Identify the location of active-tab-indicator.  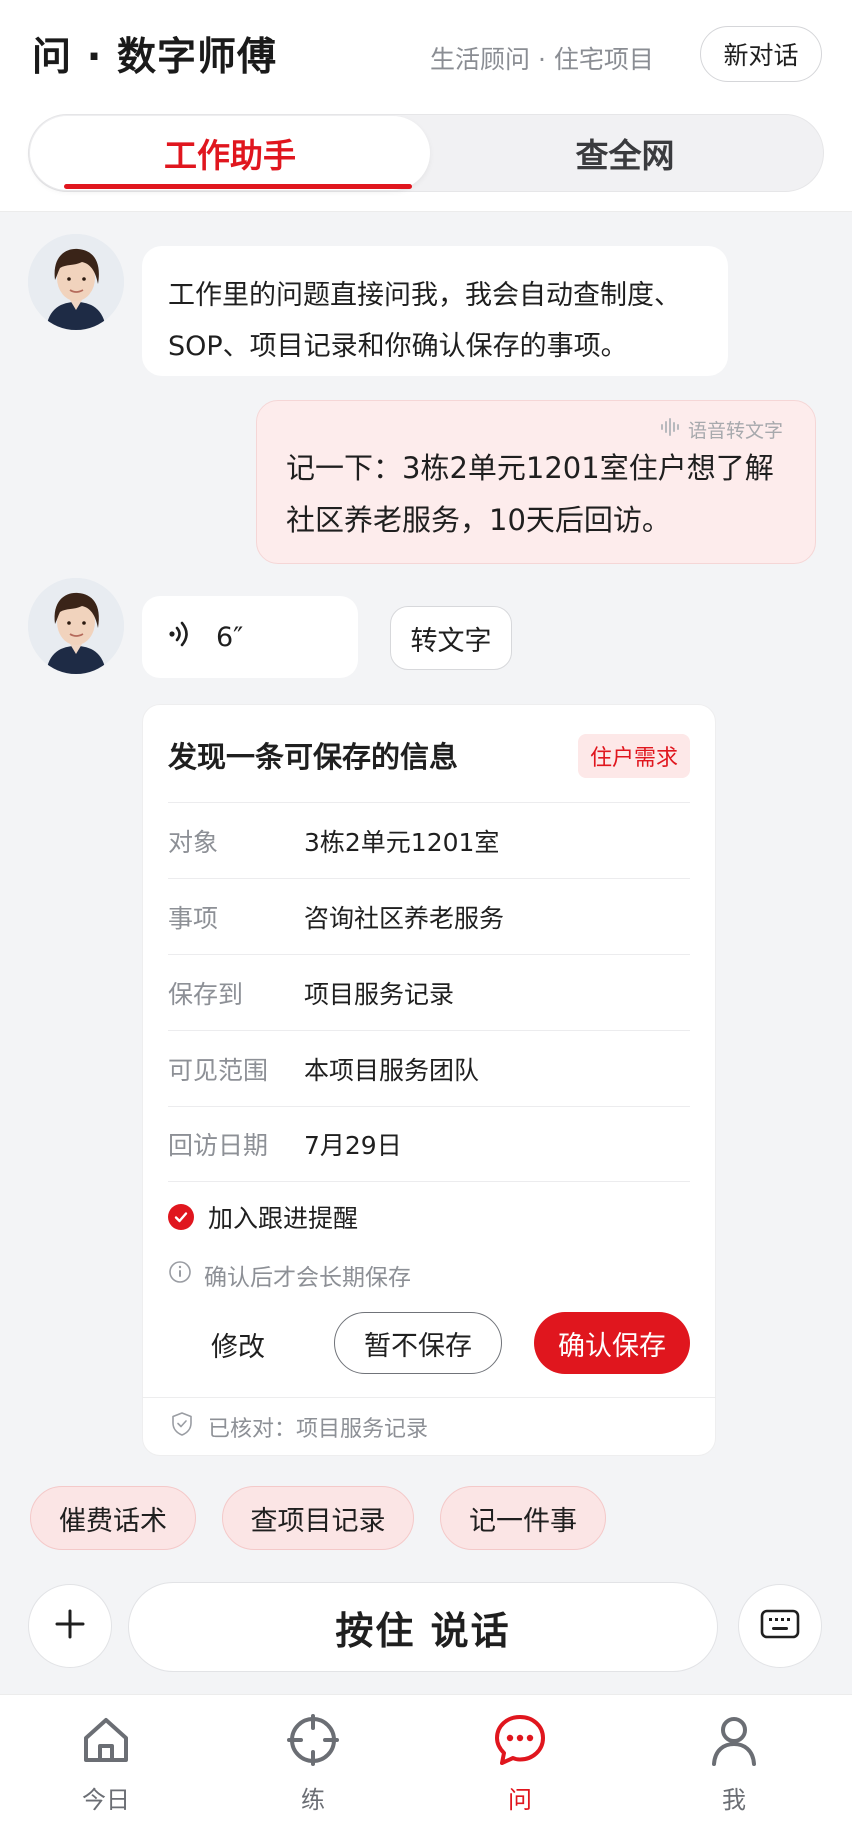
(238, 186).